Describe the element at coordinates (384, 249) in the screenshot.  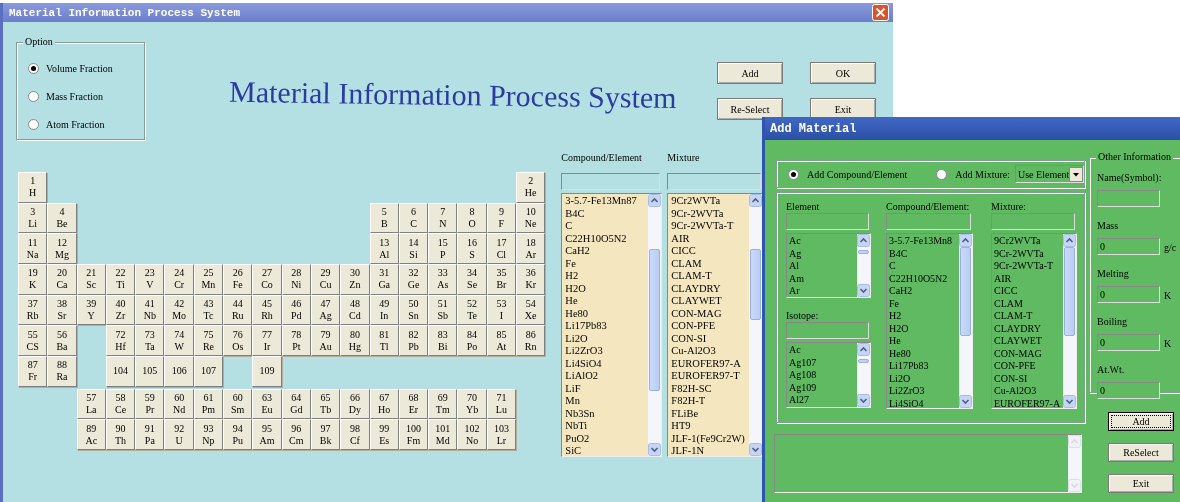
I see `element-button: 13 Al` at that location.